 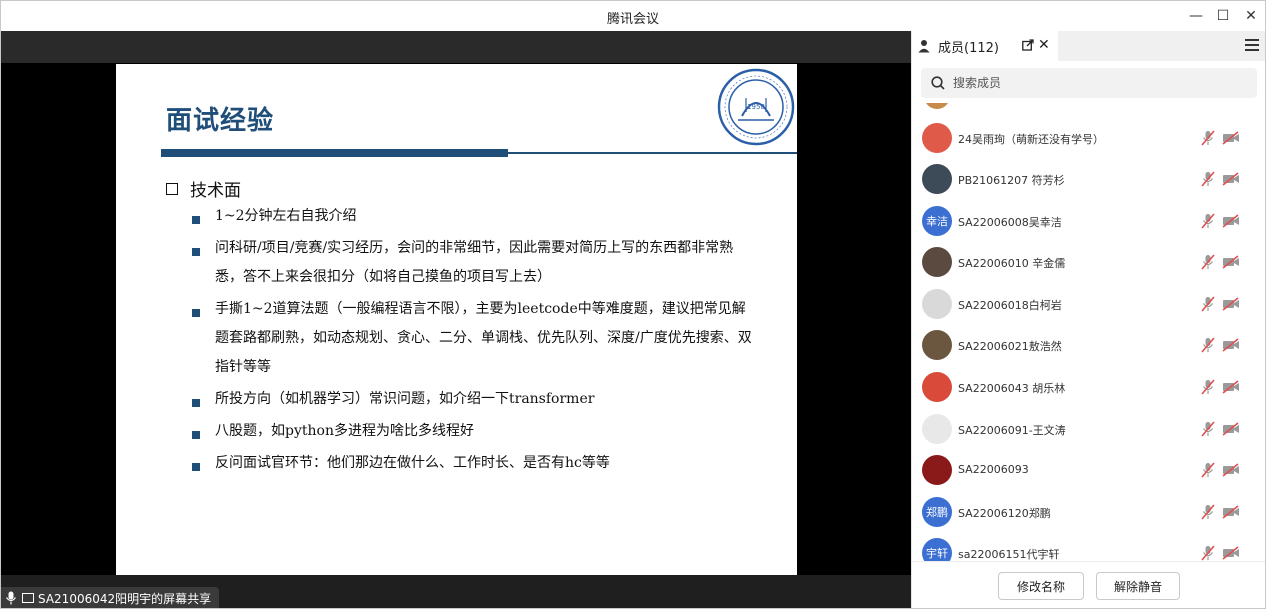 What do you see at coordinates (334, 153) in the screenshot?
I see `title-underline-thick` at bounding box center [334, 153].